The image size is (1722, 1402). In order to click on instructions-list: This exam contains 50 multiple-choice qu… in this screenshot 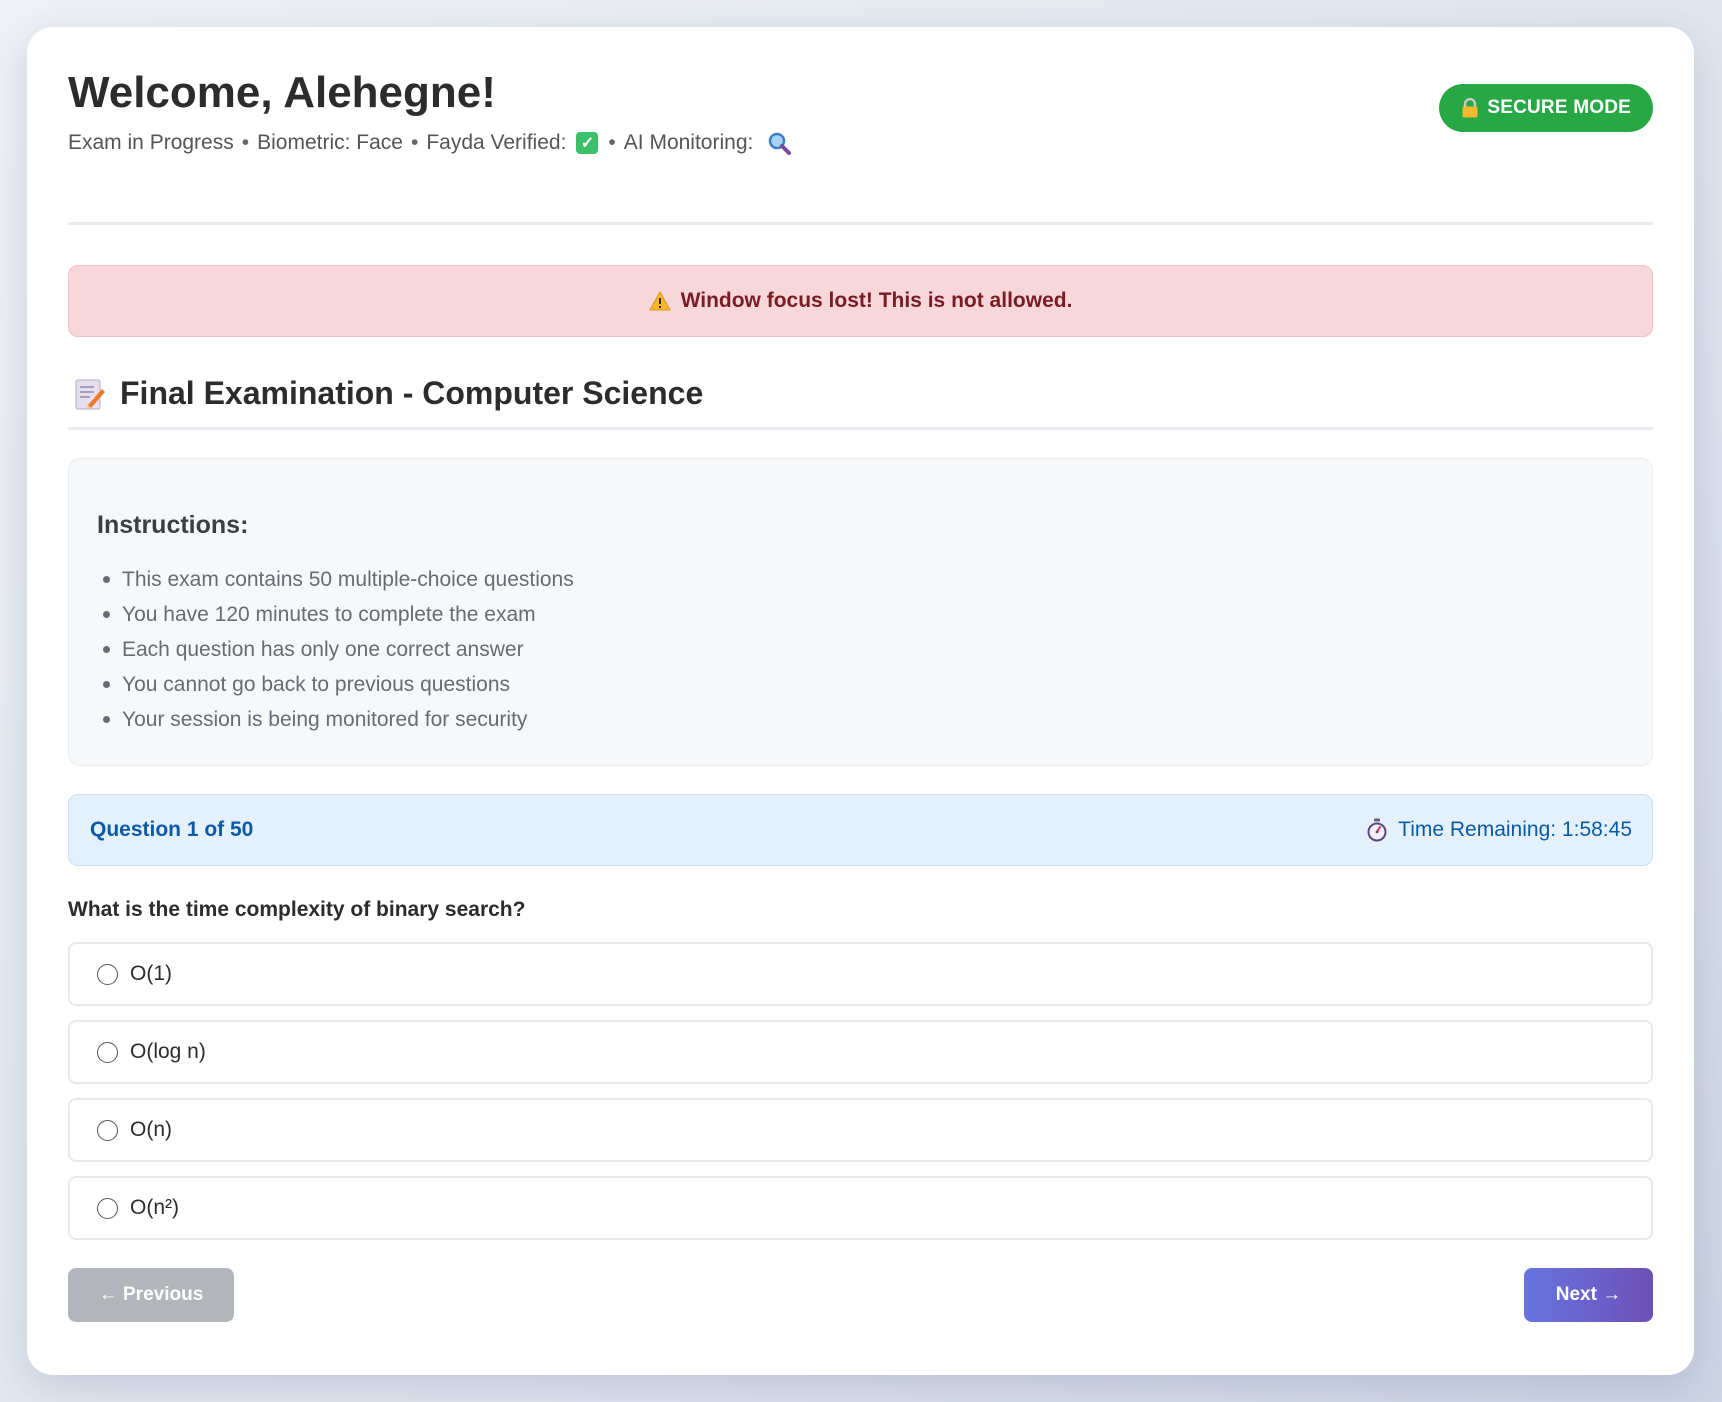, I will do `click(860, 649)`.